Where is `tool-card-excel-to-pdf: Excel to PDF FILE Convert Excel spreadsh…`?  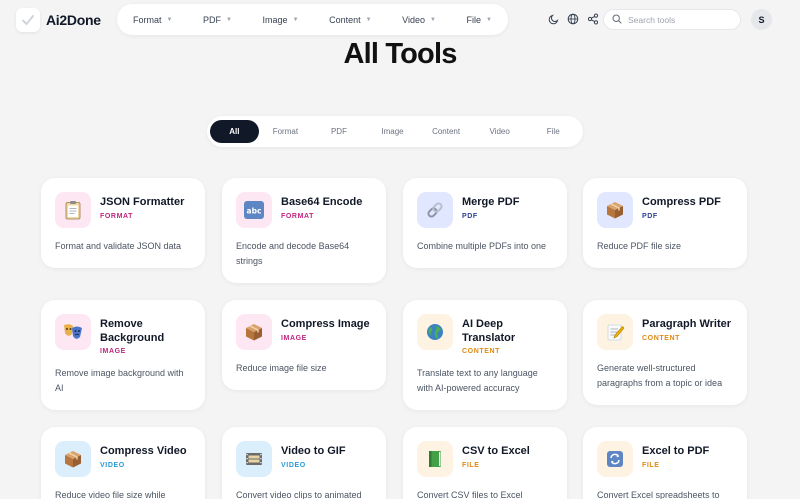
tool-card-excel-to-pdf: Excel to PDF FILE Convert Excel spreadsh… is located at coordinates (665, 463).